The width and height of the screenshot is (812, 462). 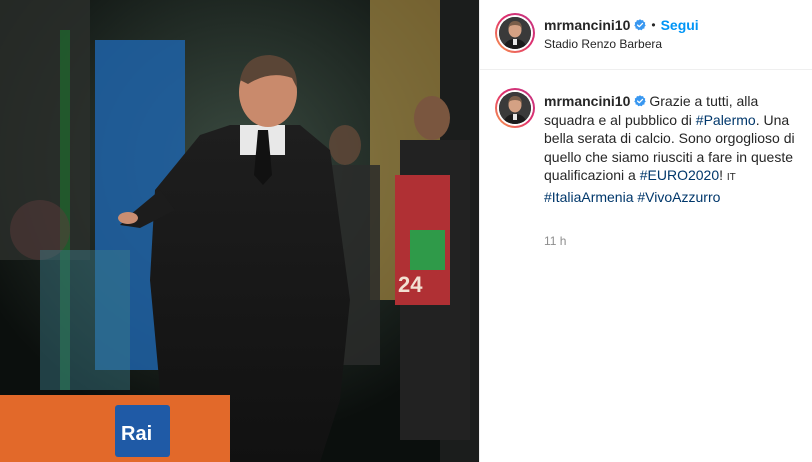 I want to click on follow-button: Segui, so click(x=680, y=25).